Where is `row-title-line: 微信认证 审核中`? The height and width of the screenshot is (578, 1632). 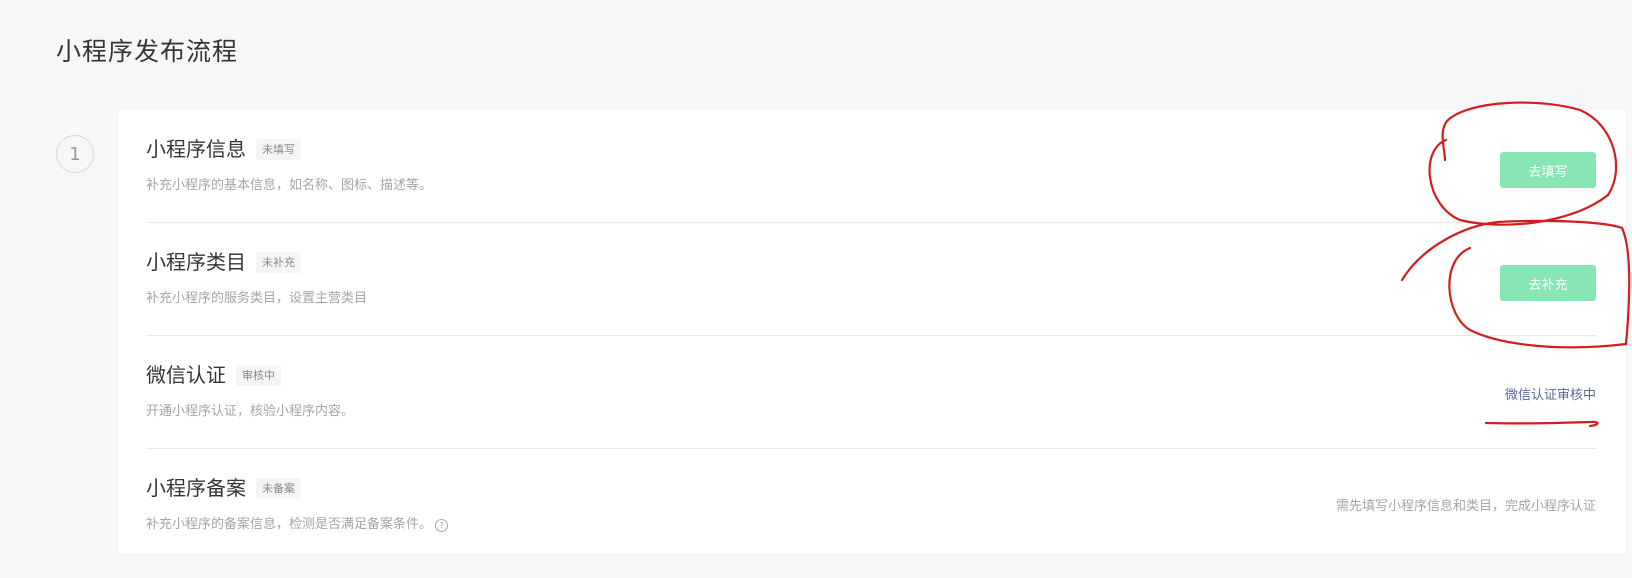
row-title-line: 微信认证 审核中 is located at coordinates (213, 375).